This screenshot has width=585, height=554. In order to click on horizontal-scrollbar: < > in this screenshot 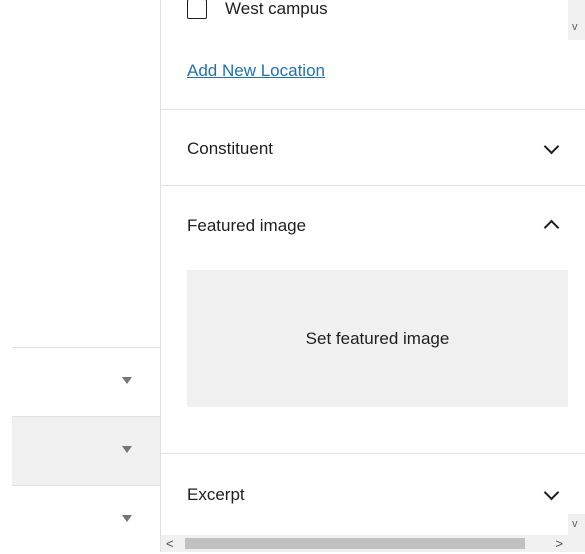, I will do `click(373, 543)`.